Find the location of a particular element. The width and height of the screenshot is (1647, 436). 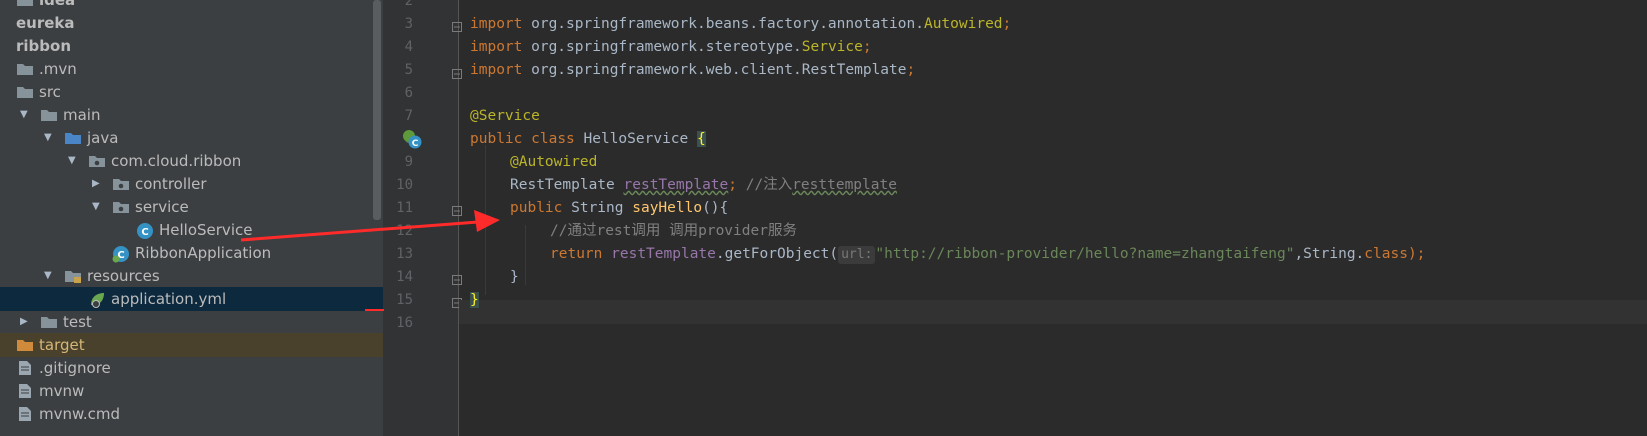

line-number: 10 is located at coordinates (404, 185).